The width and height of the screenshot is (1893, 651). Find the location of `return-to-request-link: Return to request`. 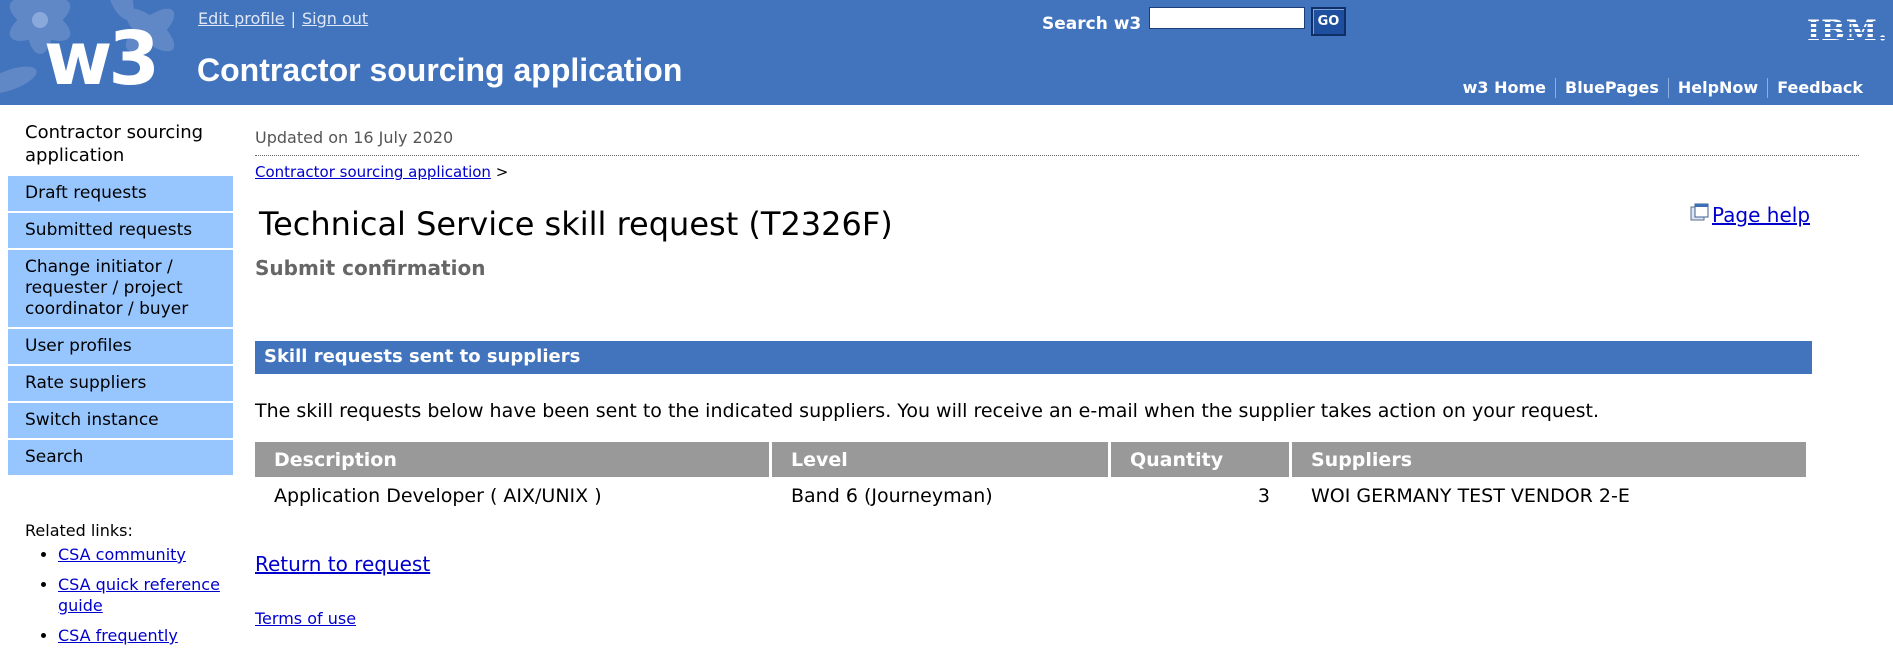

return-to-request-link: Return to request is located at coordinates (342, 564).